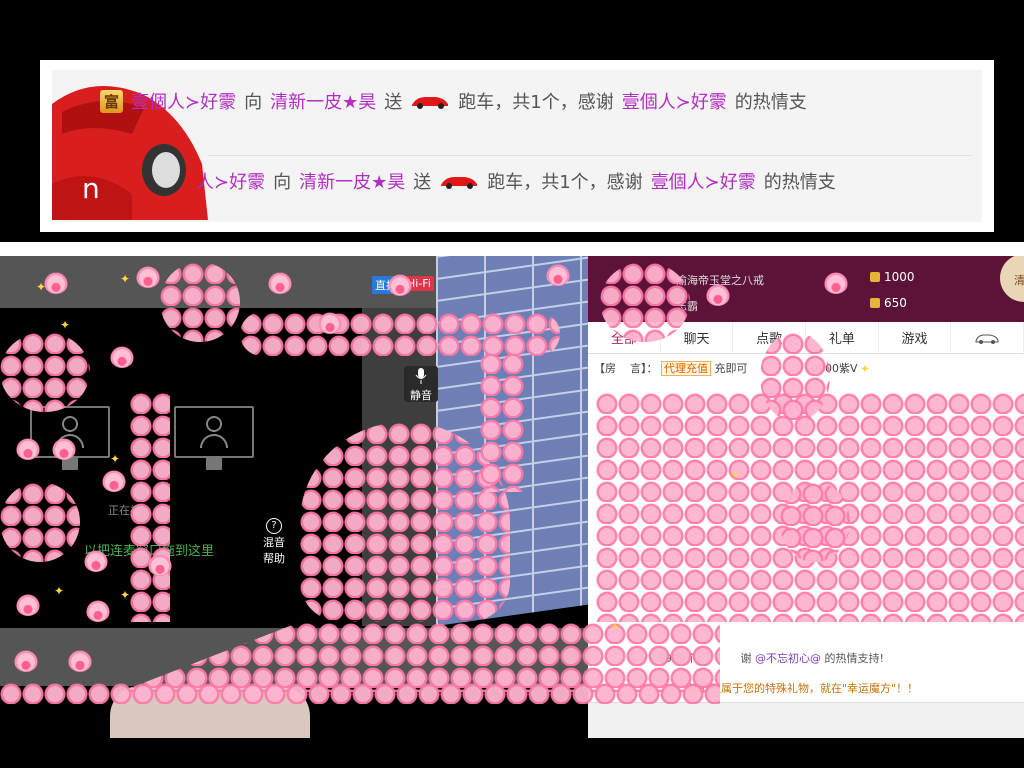  I want to click on chat-message: 5999个 谢 @不忘初心@ 的热情支持!, so click(771, 658).